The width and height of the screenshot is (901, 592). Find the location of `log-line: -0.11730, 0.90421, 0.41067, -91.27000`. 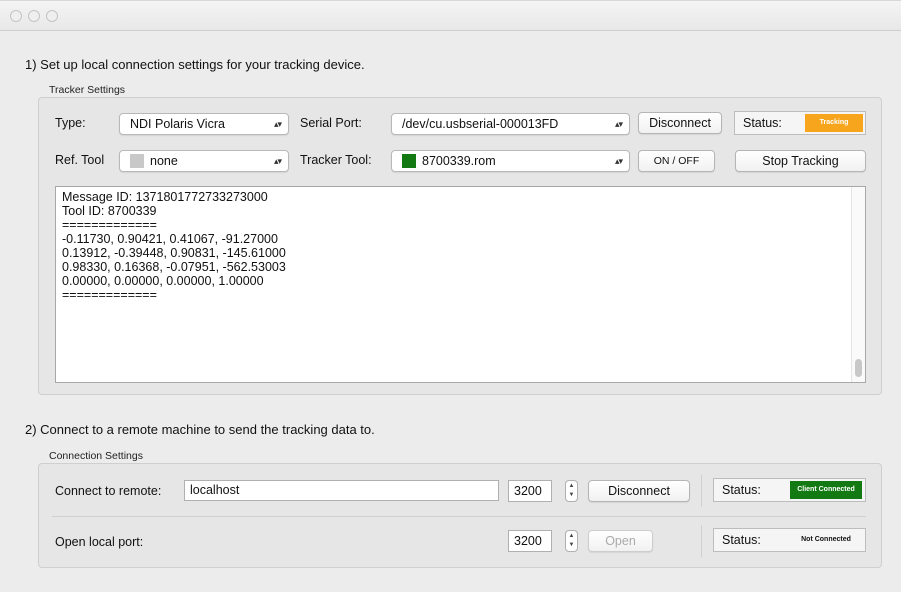

log-line: -0.11730, 0.90421, 0.41067, -91.27000 is located at coordinates (170, 239).